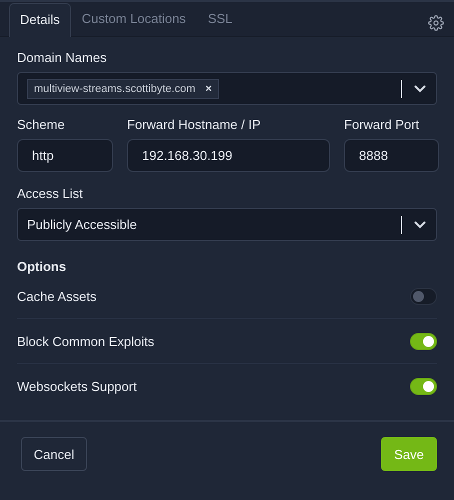 The image size is (454, 500). I want to click on option-label: Block Common Exploits, so click(85, 341).